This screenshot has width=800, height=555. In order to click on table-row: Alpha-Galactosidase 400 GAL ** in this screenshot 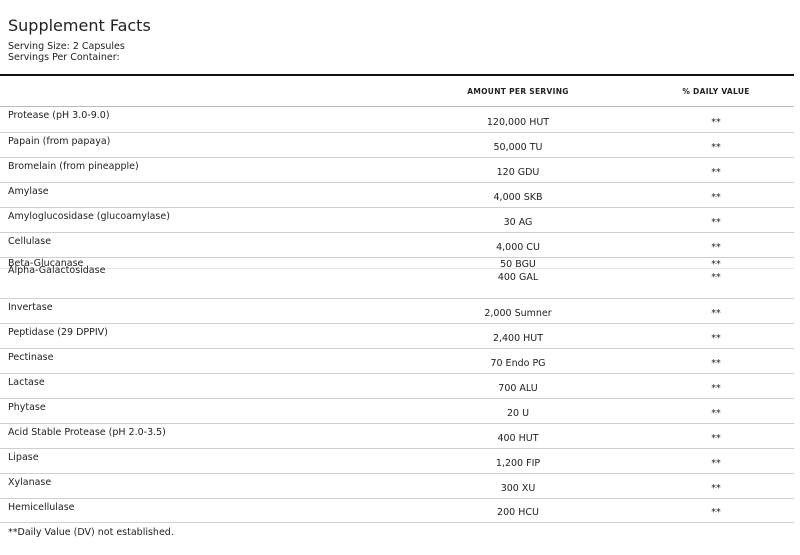, I will do `click(397, 282)`.